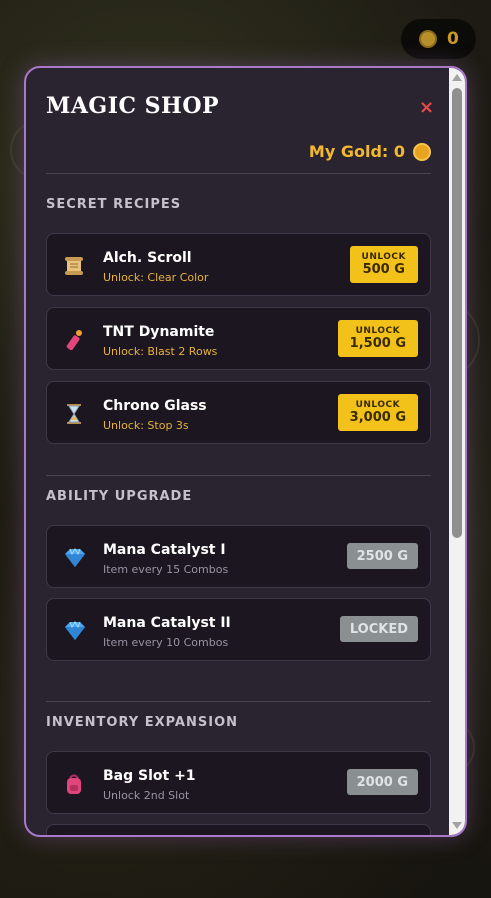 The image size is (491, 898). Describe the element at coordinates (457, 825) in the screenshot. I see `scroll-down-icon` at that location.